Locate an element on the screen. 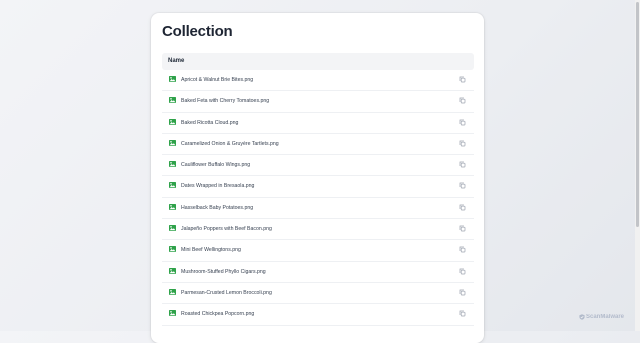 The height and width of the screenshot is (343, 640). scrollbar-thumb is located at coordinates (637, 114).